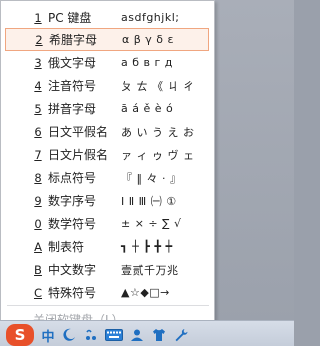 The image size is (320, 346). Describe the element at coordinates (107, 108) in the screenshot. I see `menu-item-pinyin: 5 拼音字母 ā á ě è ó` at that location.